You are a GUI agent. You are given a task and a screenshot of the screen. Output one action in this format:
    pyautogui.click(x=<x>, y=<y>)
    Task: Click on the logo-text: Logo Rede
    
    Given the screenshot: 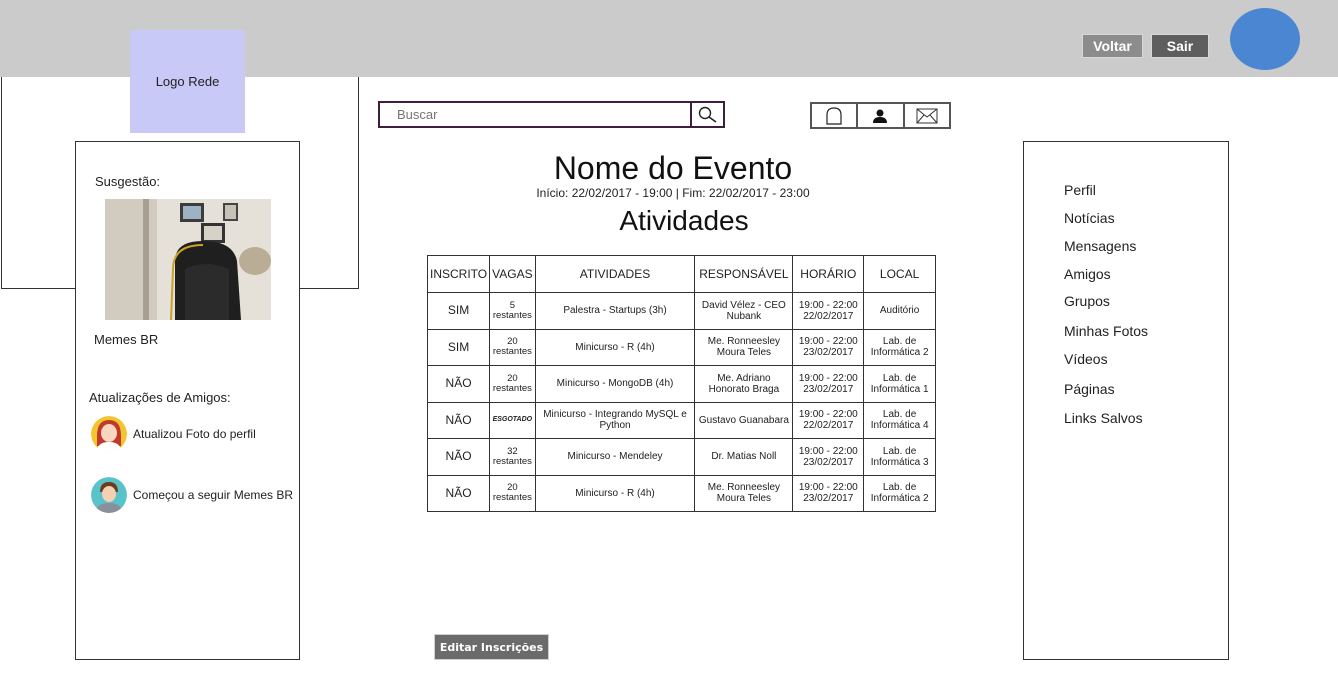 What is the action you would take?
    pyautogui.click(x=187, y=81)
    